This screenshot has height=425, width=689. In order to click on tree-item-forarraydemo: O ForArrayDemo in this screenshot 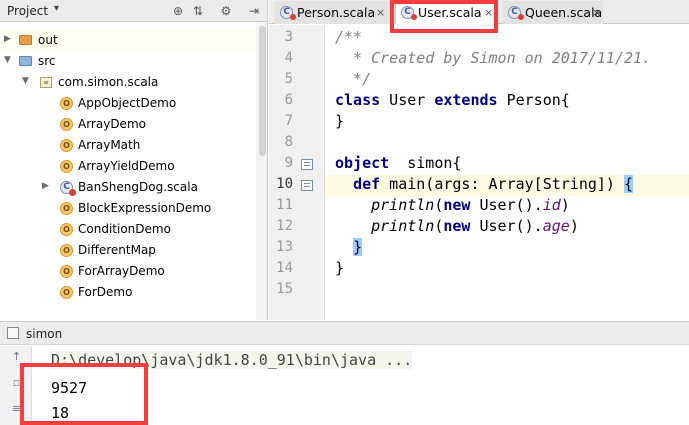, I will do `click(128, 271)`.